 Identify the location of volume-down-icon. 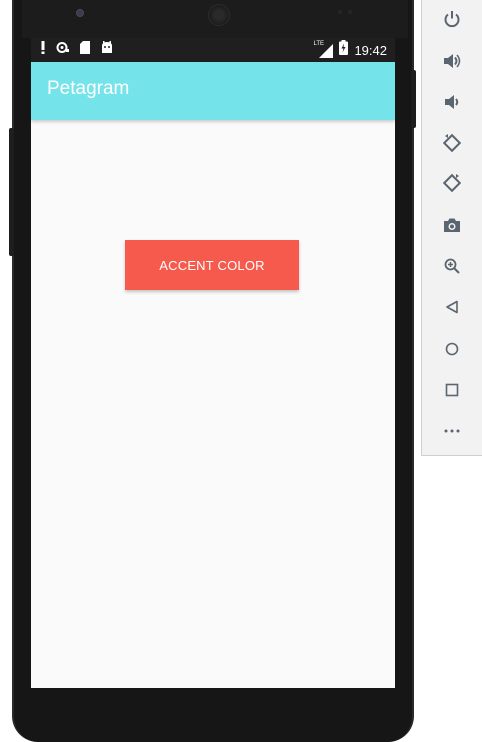
(452, 102).